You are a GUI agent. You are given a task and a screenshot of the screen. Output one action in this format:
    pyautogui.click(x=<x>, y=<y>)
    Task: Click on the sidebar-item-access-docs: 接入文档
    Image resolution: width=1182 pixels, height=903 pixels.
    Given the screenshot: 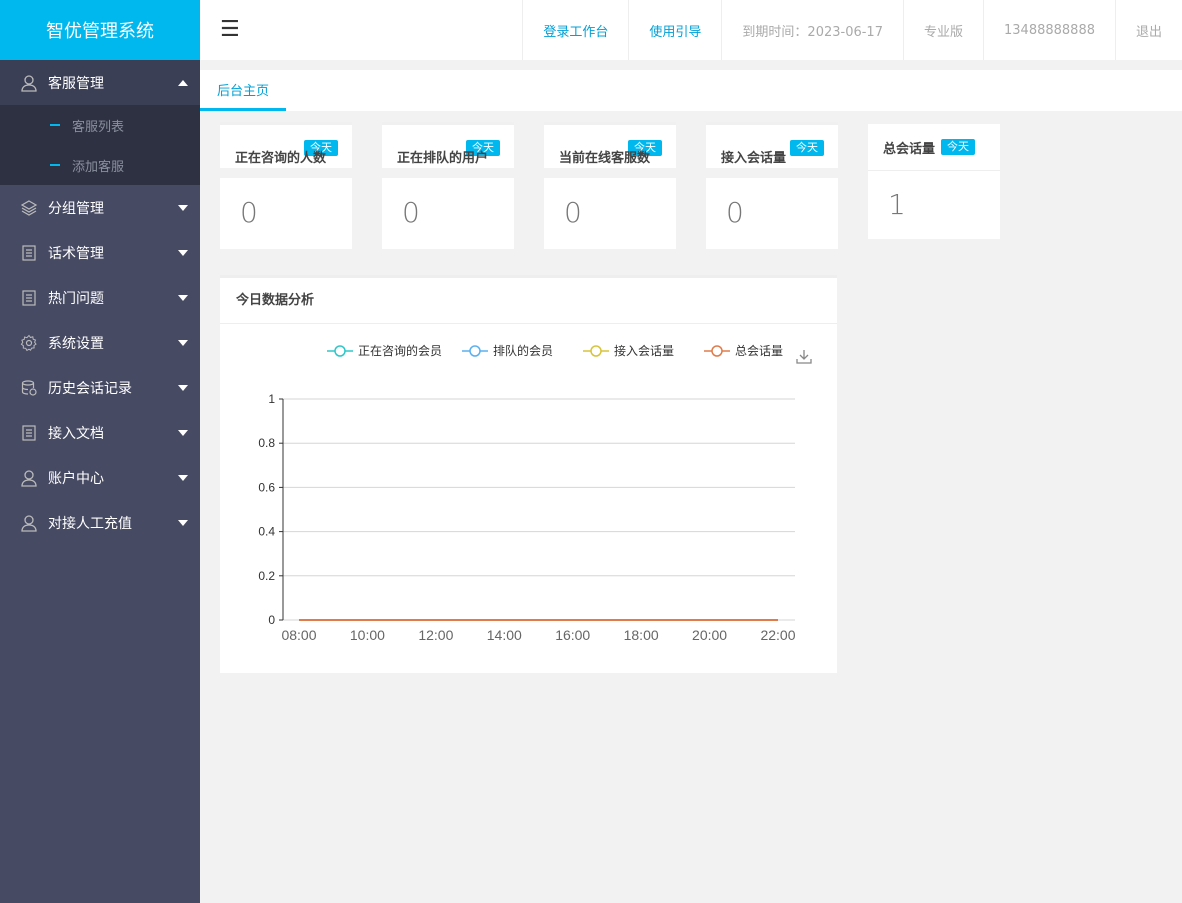 What is the action you would take?
    pyautogui.click(x=100, y=432)
    